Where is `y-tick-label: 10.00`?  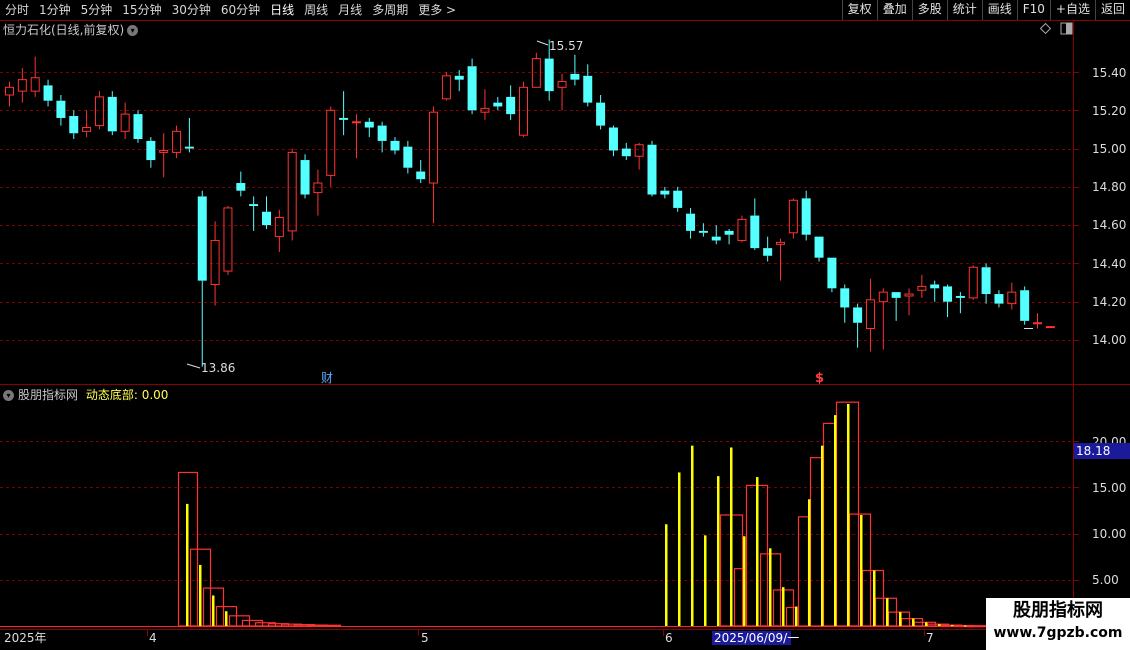
y-tick-label: 10.00 is located at coordinates (1109, 534).